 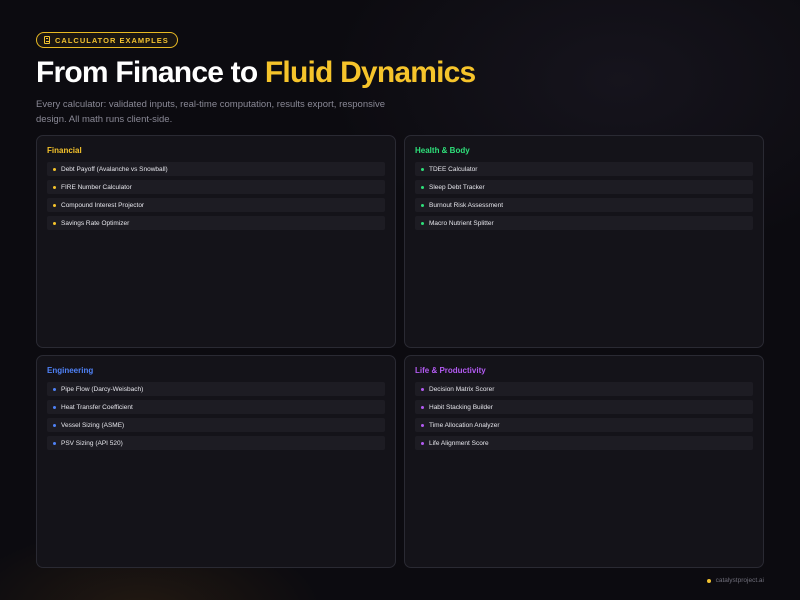 What do you see at coordinates (64, 150) in the screenshot?
I see `card-title: Financial` at bounding box center [64, 150].